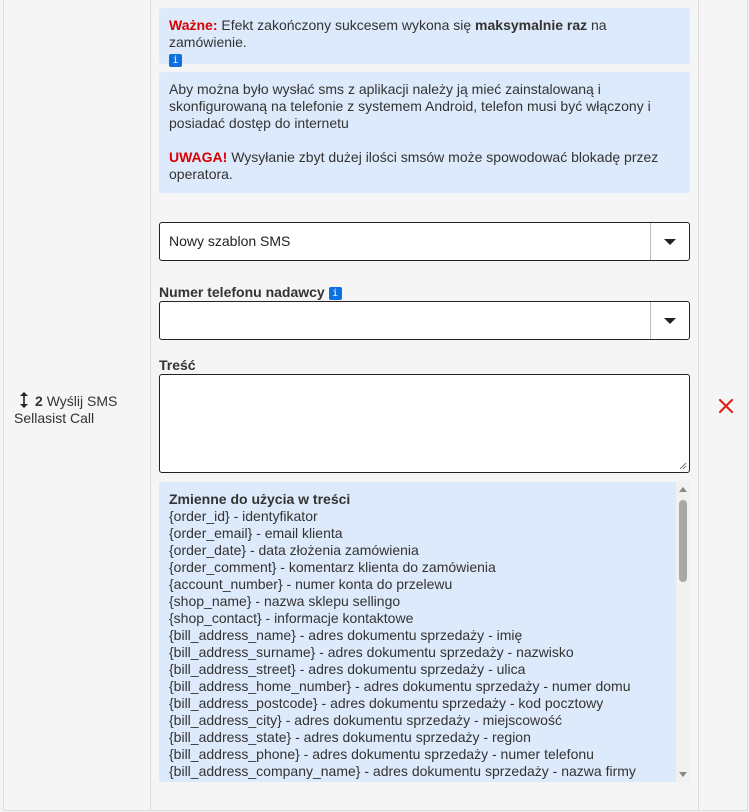  Describe the element at coordinates (683, 541) in the screenshot. I see `scrollbar-thumb` at that location.